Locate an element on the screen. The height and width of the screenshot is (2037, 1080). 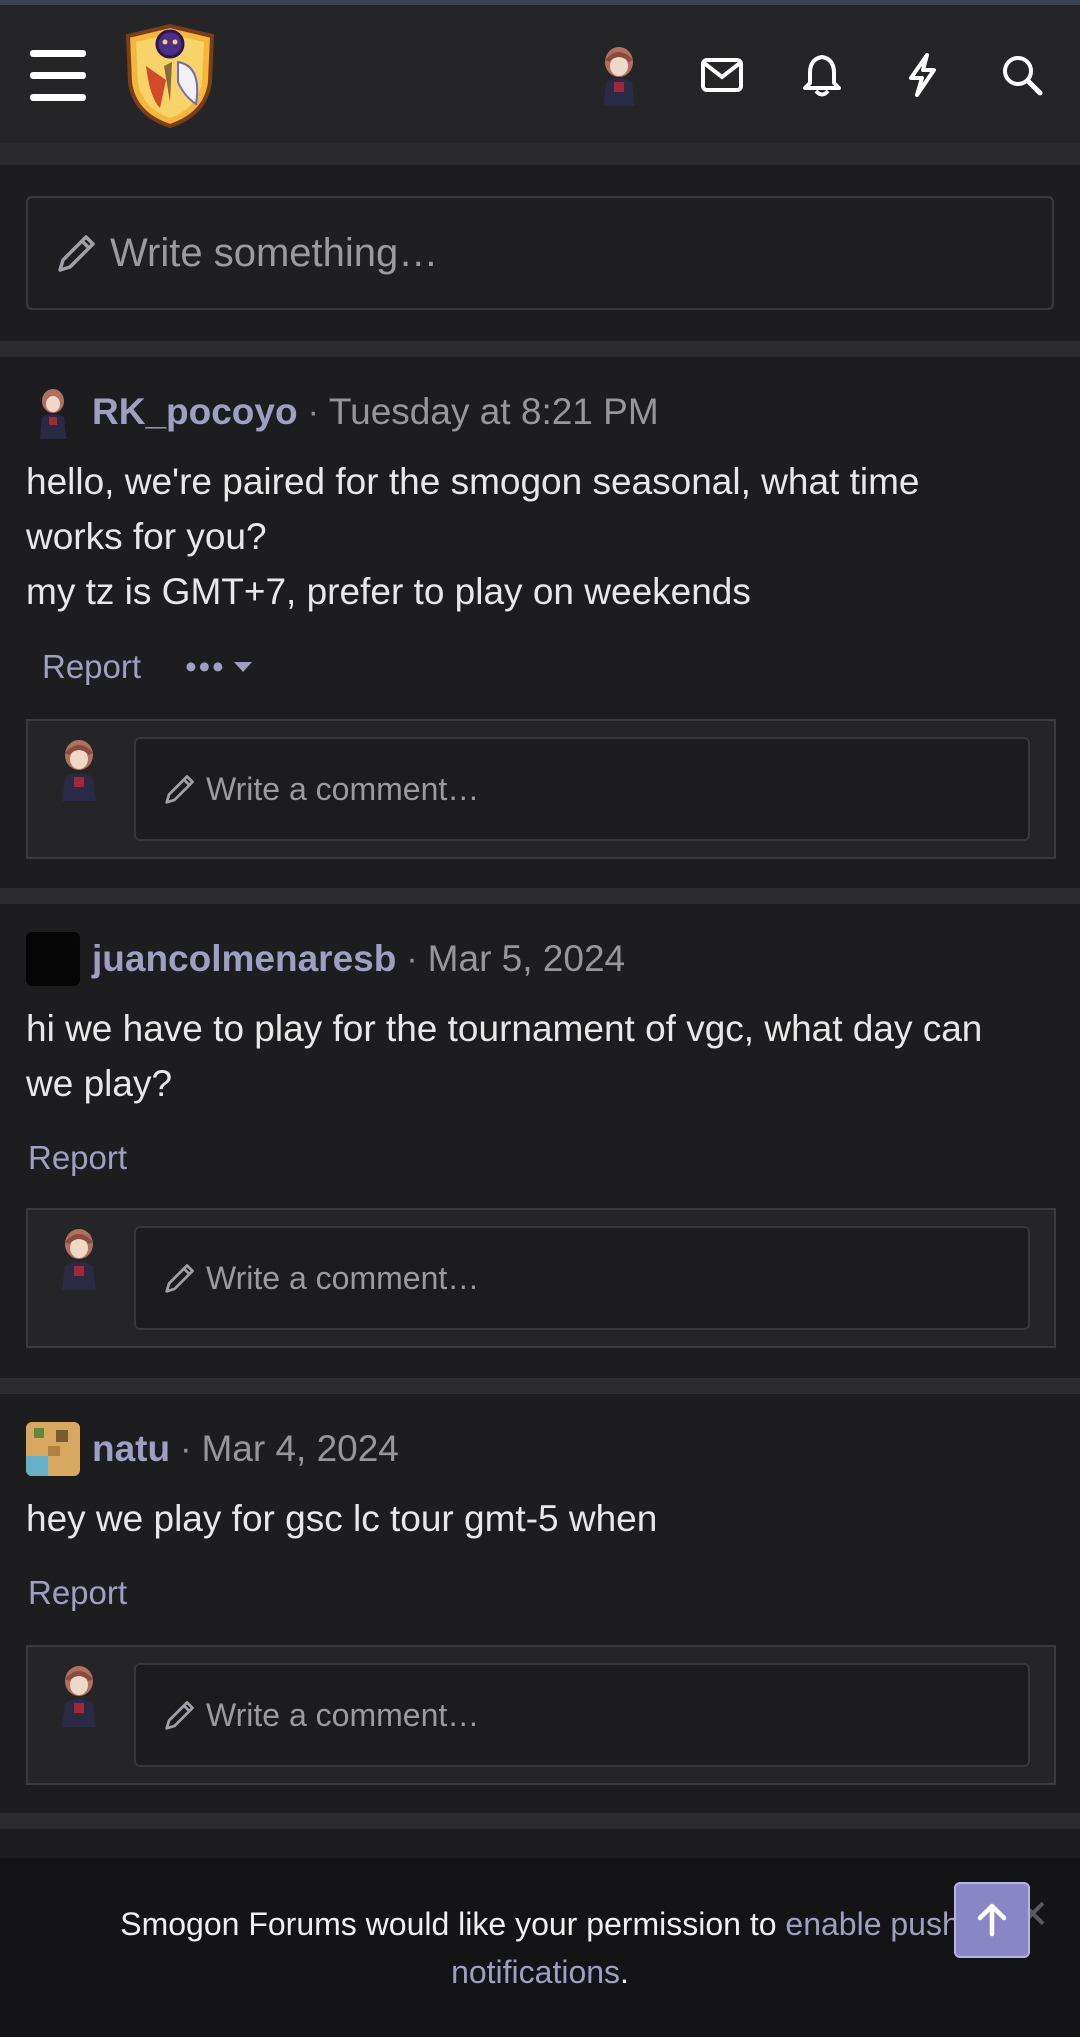
more-options-menu: ••• is located at coordinates (219, 667).